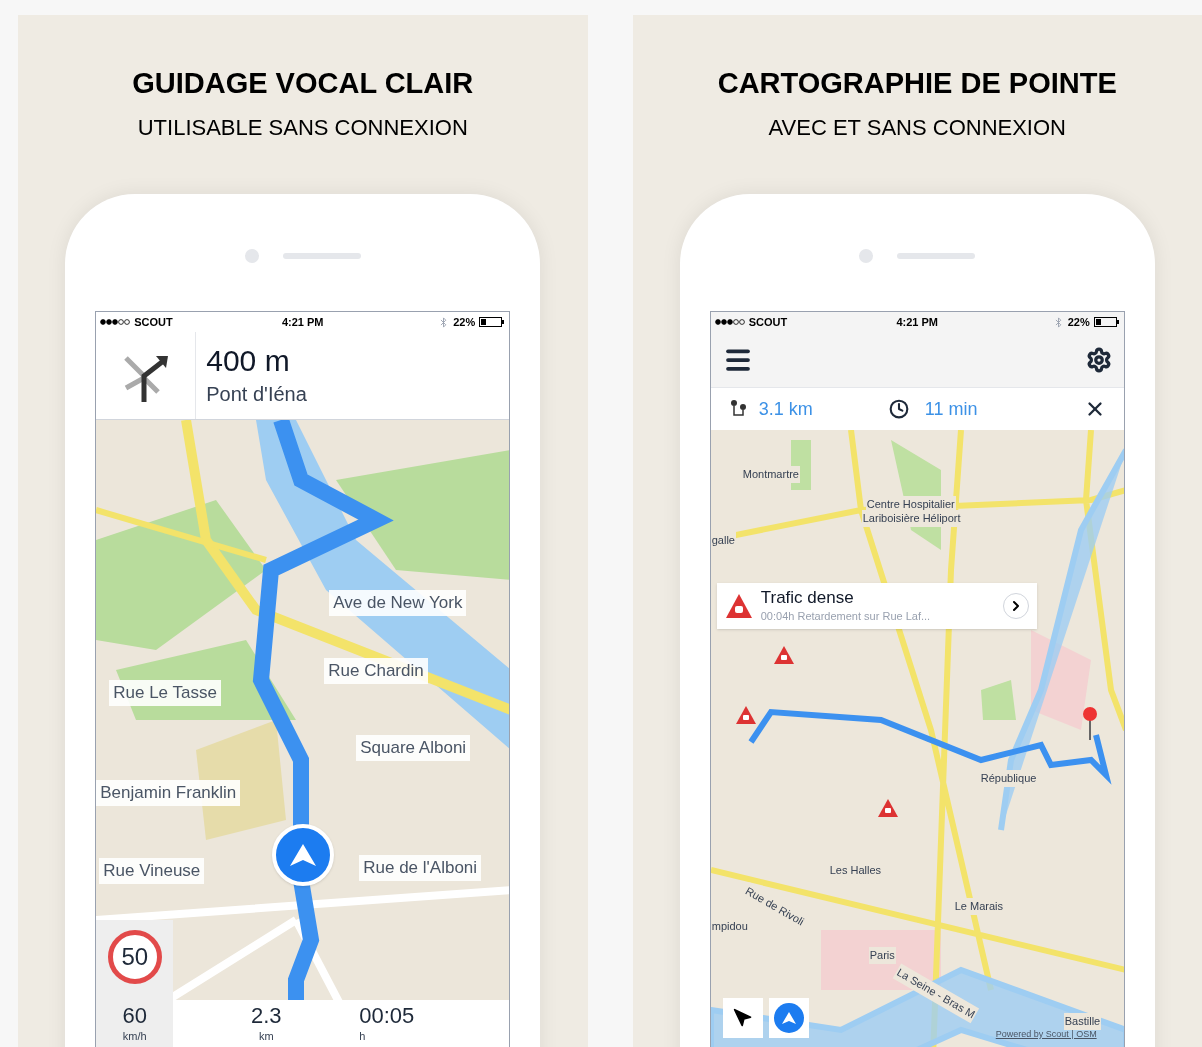 The image size is (1202, 1047). Describe the element at coordinates (134, 1016) in the screenshot. I see `trip-value: 60` at that location.